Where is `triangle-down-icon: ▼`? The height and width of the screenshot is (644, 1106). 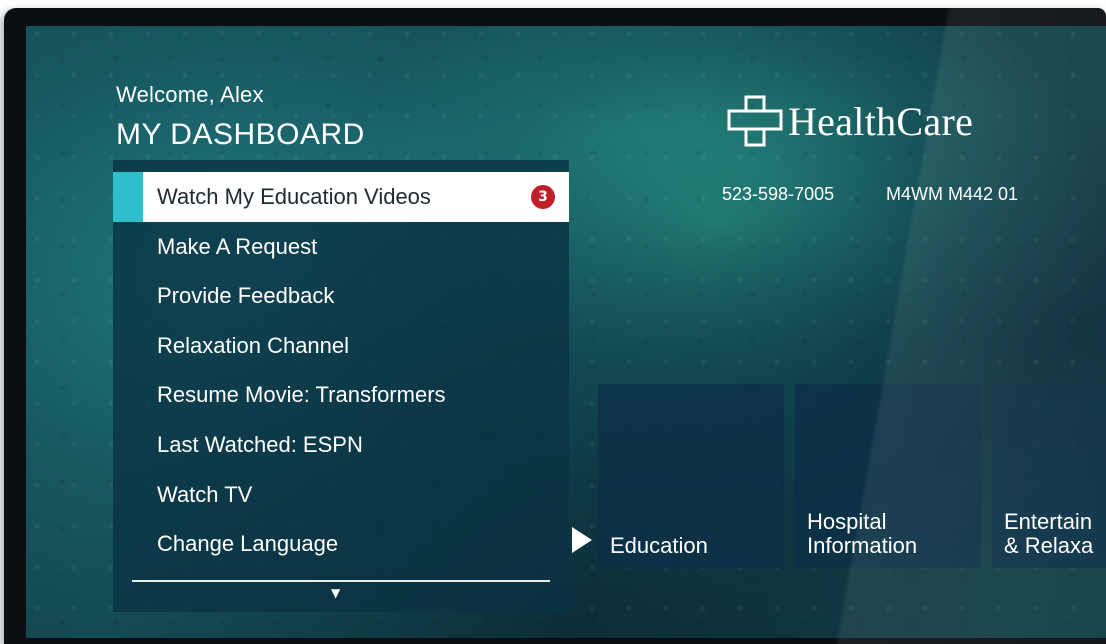
triangle-down-icon: ▼ is located at coordinates (335, 593).